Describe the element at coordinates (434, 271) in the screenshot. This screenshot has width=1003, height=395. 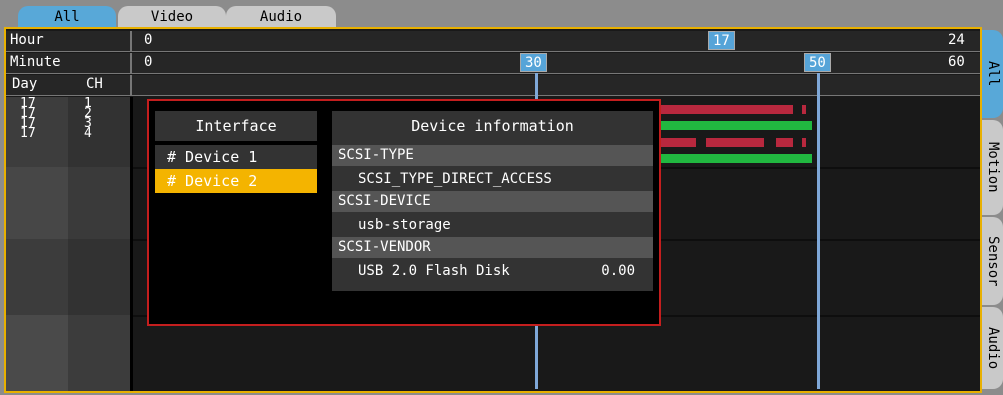
I see `scsi-vendor-value: USB 2.0 Flash Disk` at that location.